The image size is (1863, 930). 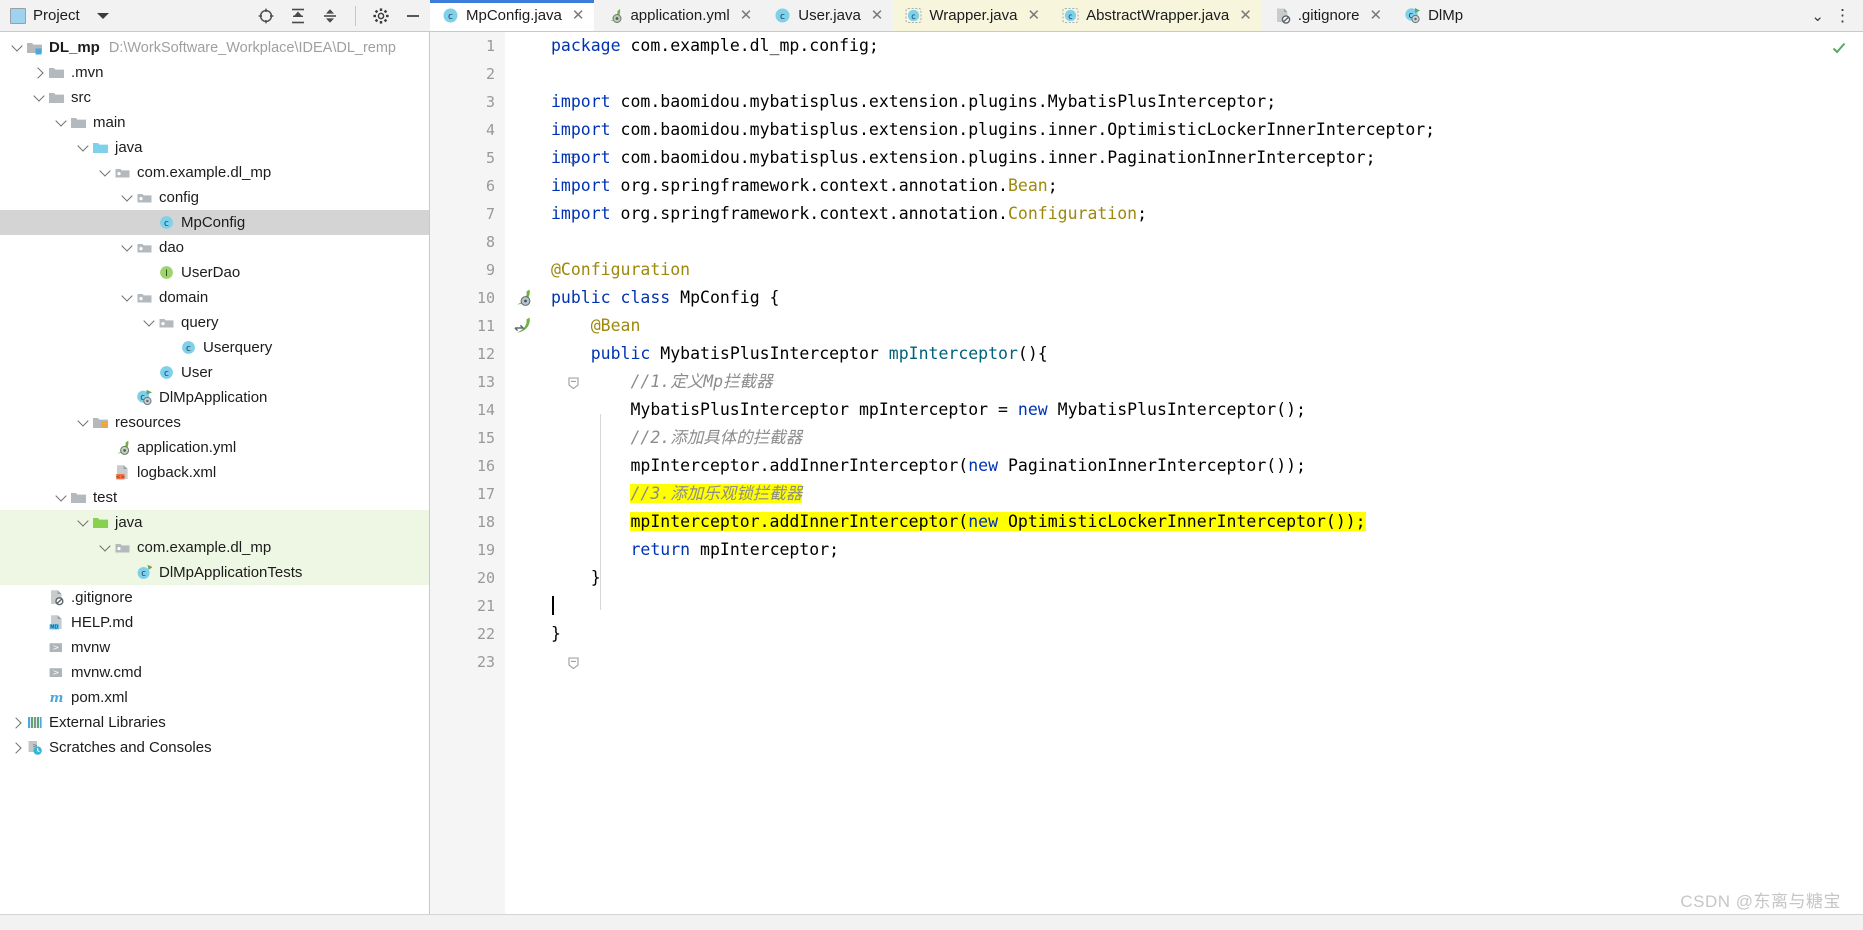 I want to click on tree-node-test: test, so click(x=214, y=497).